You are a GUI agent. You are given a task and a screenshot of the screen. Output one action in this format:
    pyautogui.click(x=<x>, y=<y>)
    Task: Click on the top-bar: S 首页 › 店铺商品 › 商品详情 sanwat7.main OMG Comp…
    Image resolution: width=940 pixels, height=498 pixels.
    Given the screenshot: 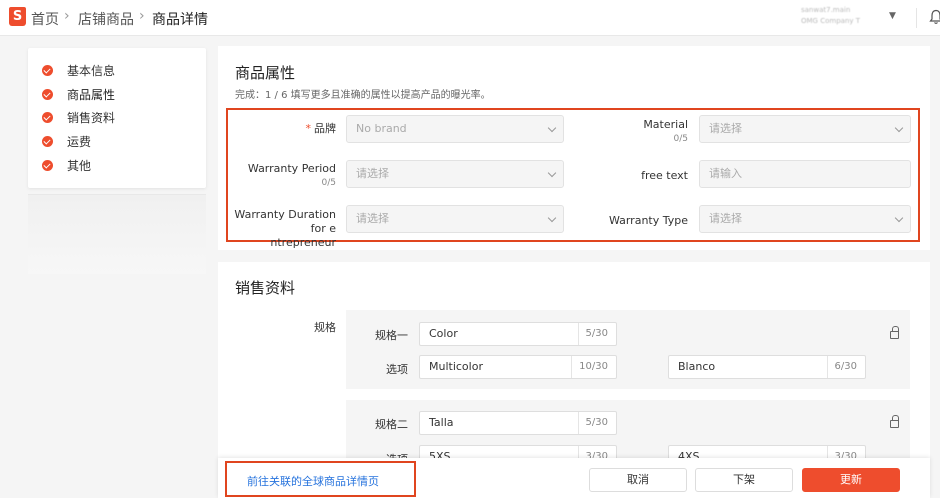 What is the action you would take?
    pyautogui.click(x=470, y=18)
    